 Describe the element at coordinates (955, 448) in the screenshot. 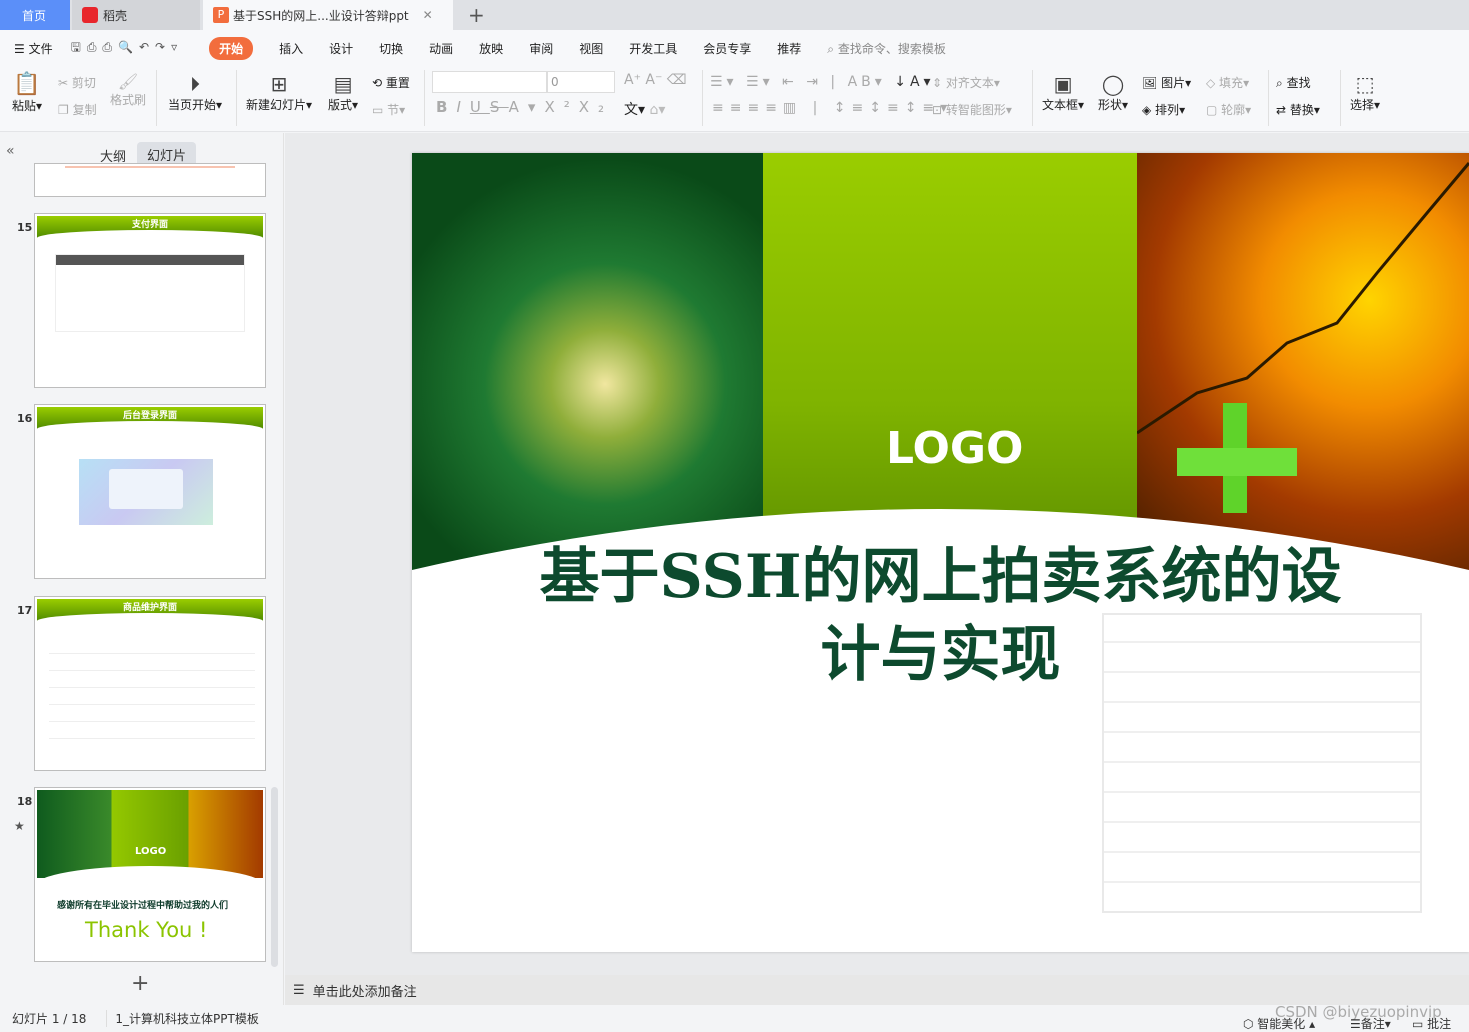

I see `logo-text: LOGO` at that location.